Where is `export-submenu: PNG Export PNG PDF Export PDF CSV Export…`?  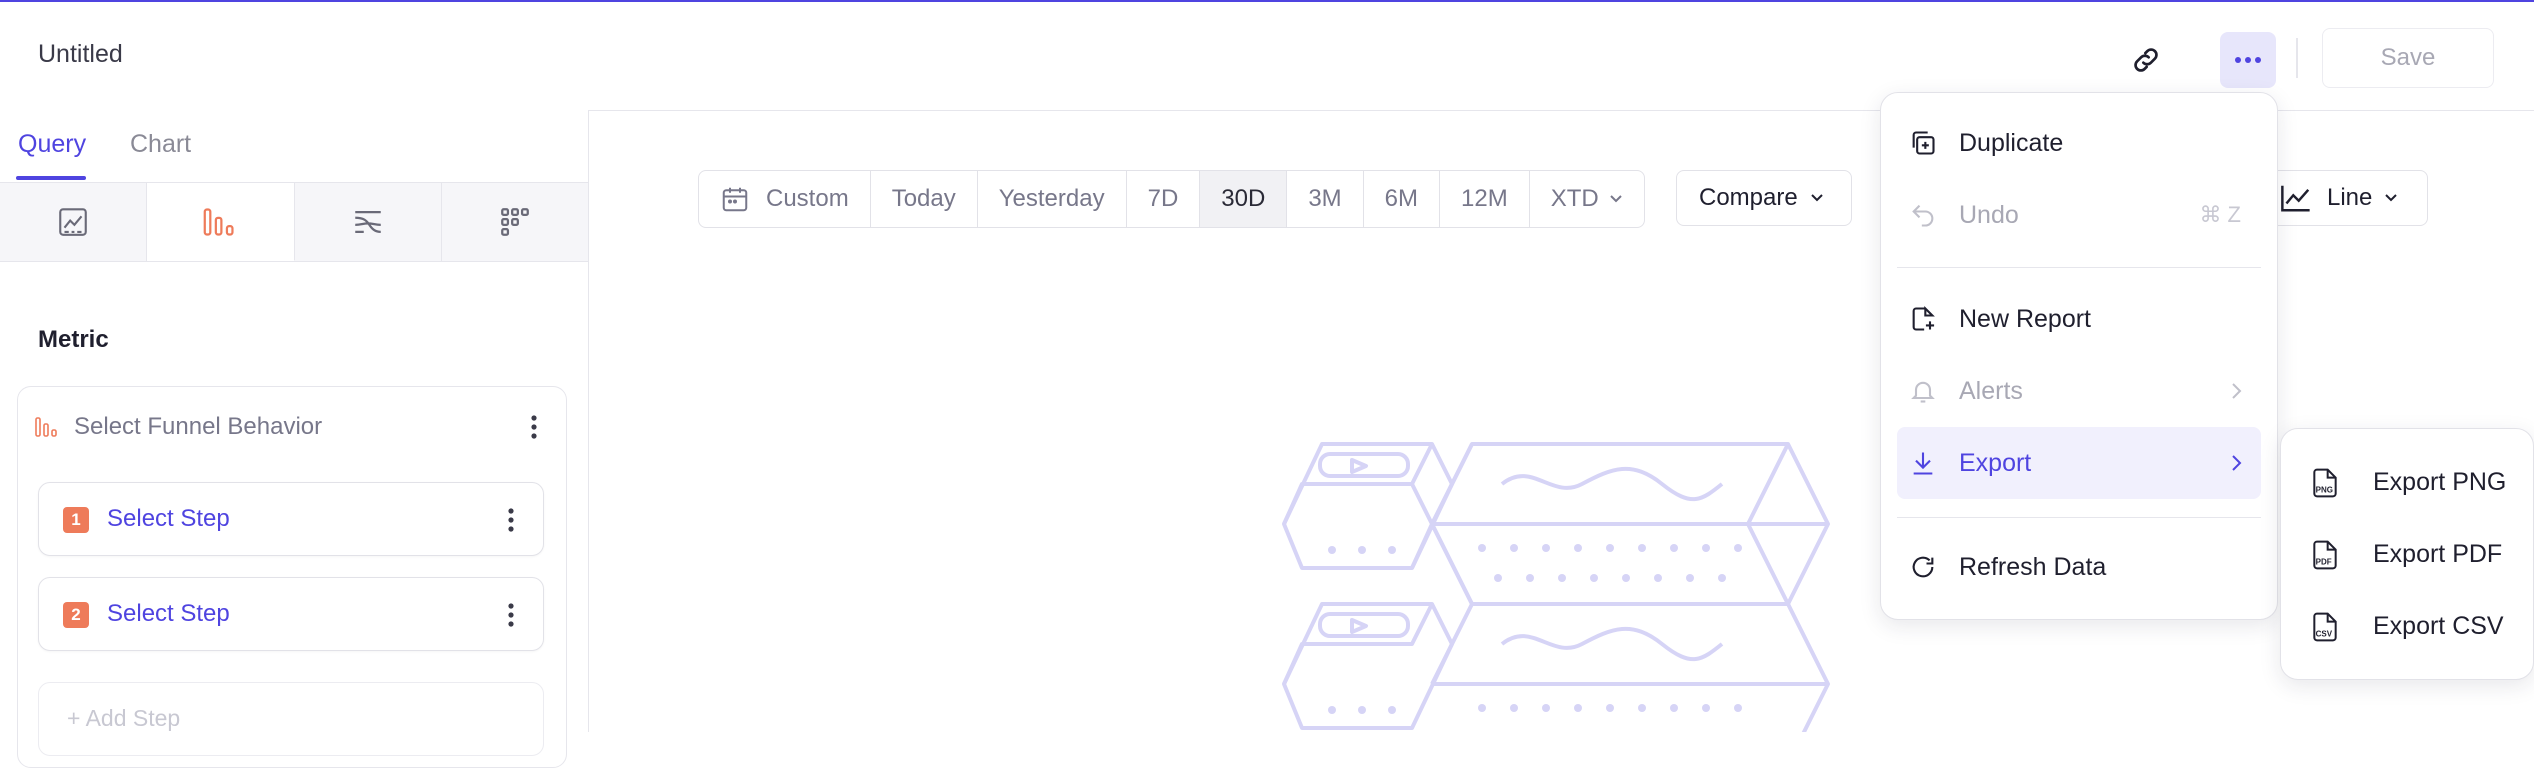
export-submenu: PNG Export PNG PDF Export PDF CSV Export… is located at coordinates (2407, 554).